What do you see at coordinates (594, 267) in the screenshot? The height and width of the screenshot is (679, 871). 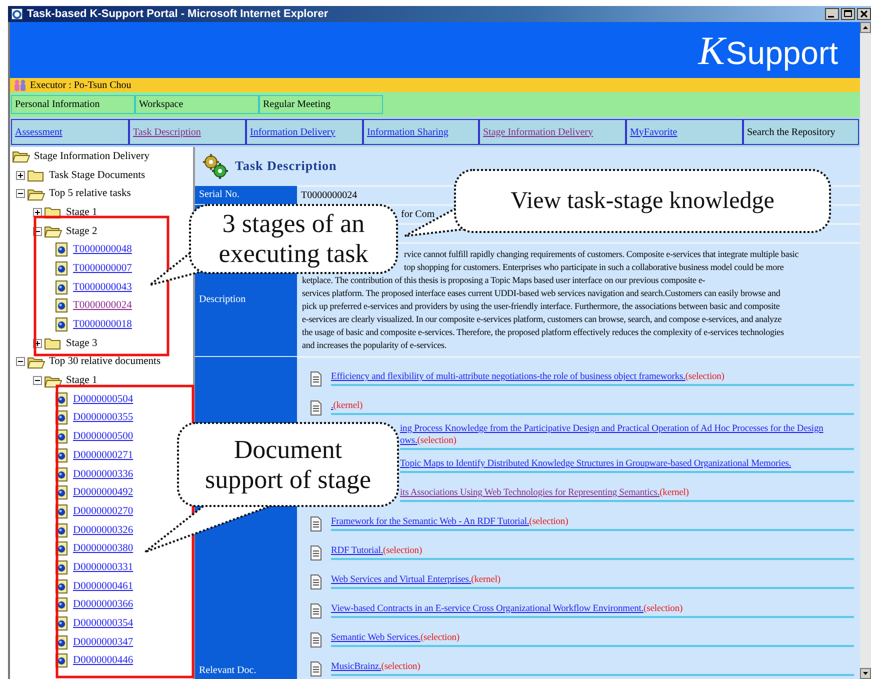 I see `description-line: top shopping for customers. Enterprises who participate in such a collaborative business model could be more` at bounding box center [594, 267].